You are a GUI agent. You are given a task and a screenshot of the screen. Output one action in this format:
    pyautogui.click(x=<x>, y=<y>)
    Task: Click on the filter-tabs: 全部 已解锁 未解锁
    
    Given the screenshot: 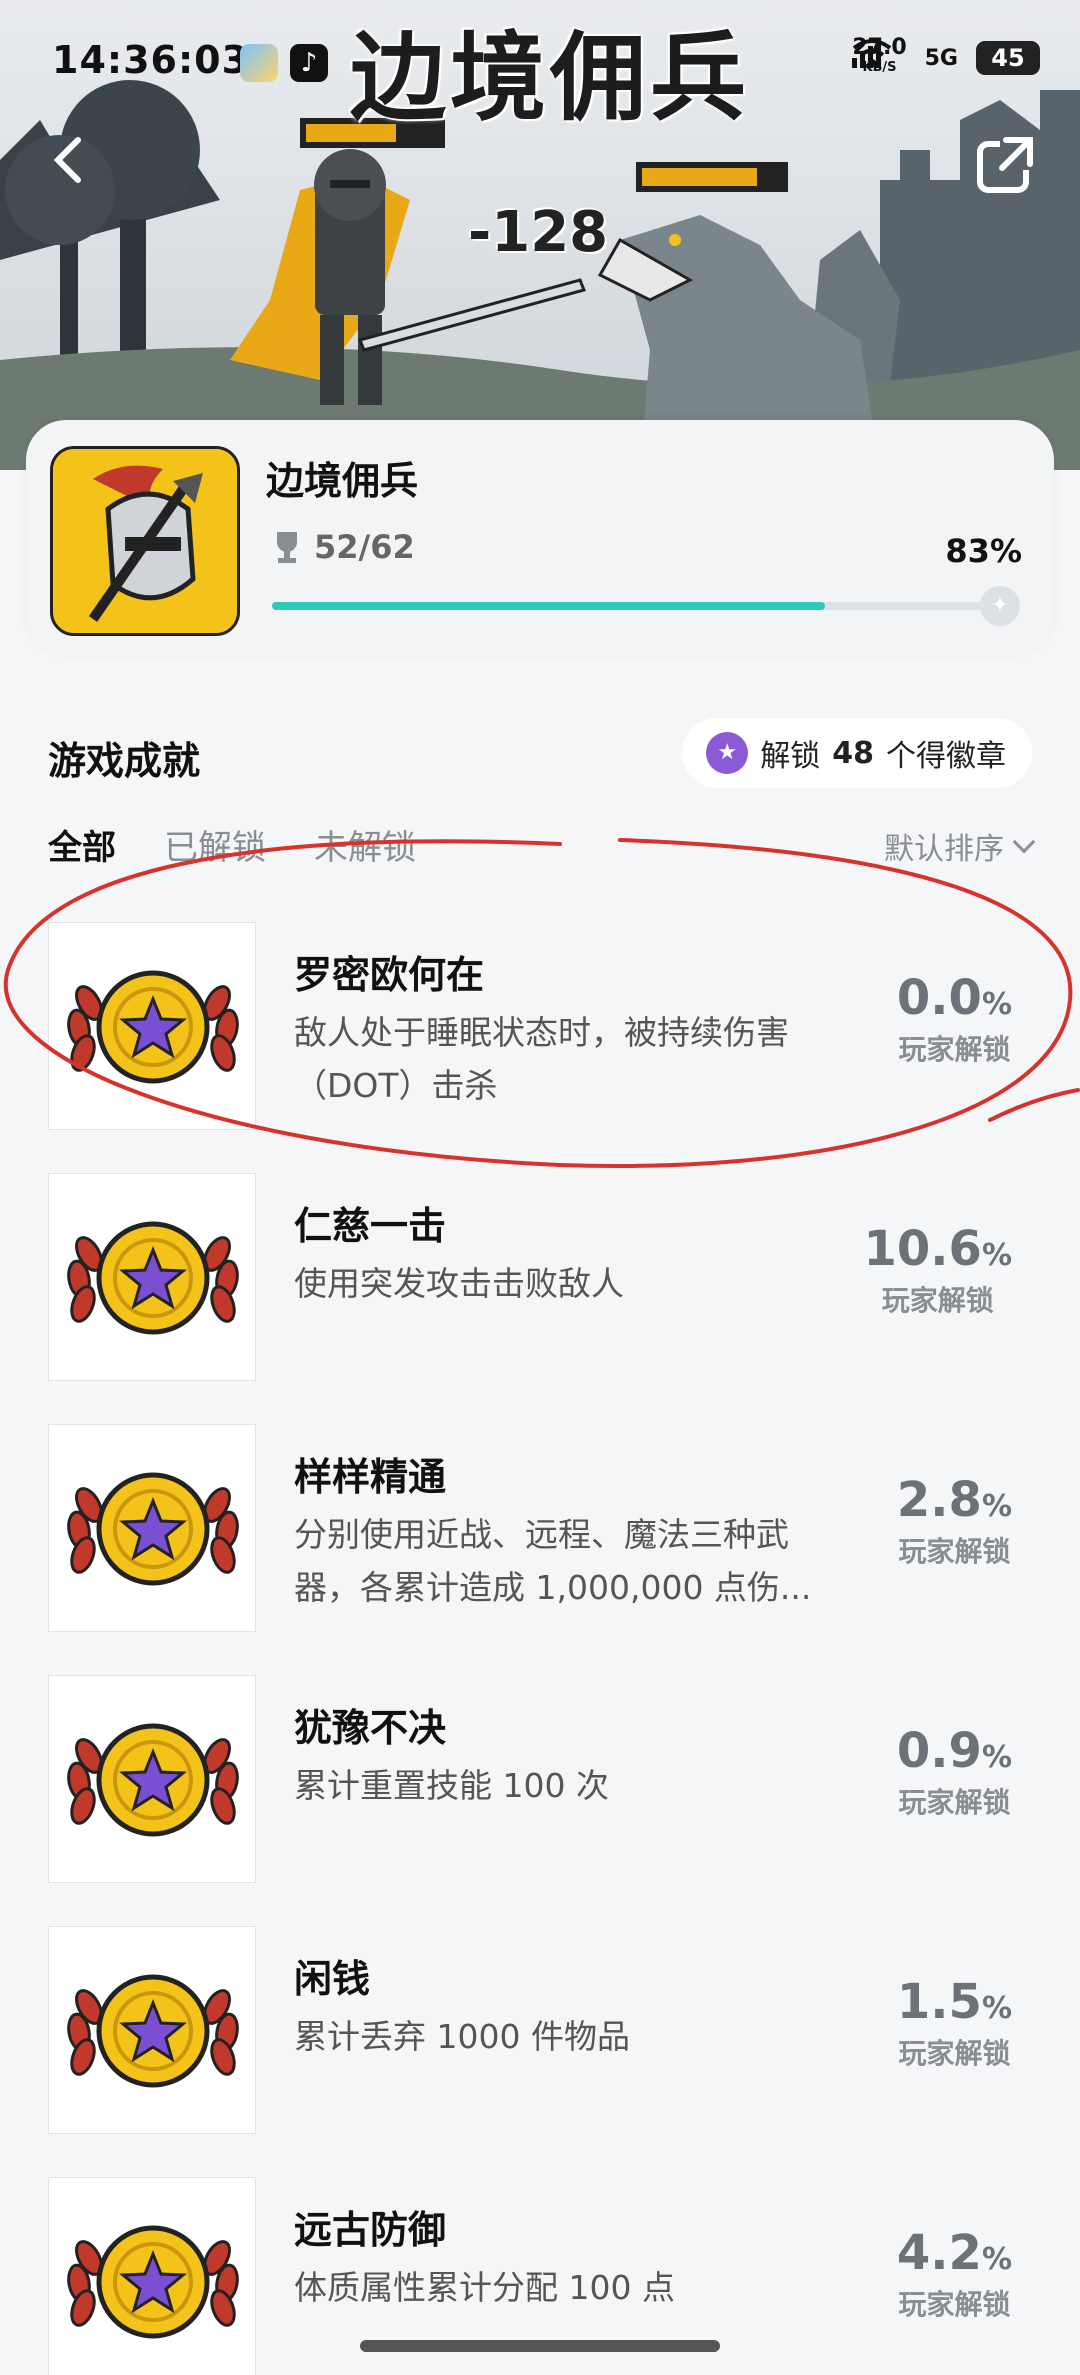 What is the action you would take?
    pyautogui.click(x=232, y=844)
    